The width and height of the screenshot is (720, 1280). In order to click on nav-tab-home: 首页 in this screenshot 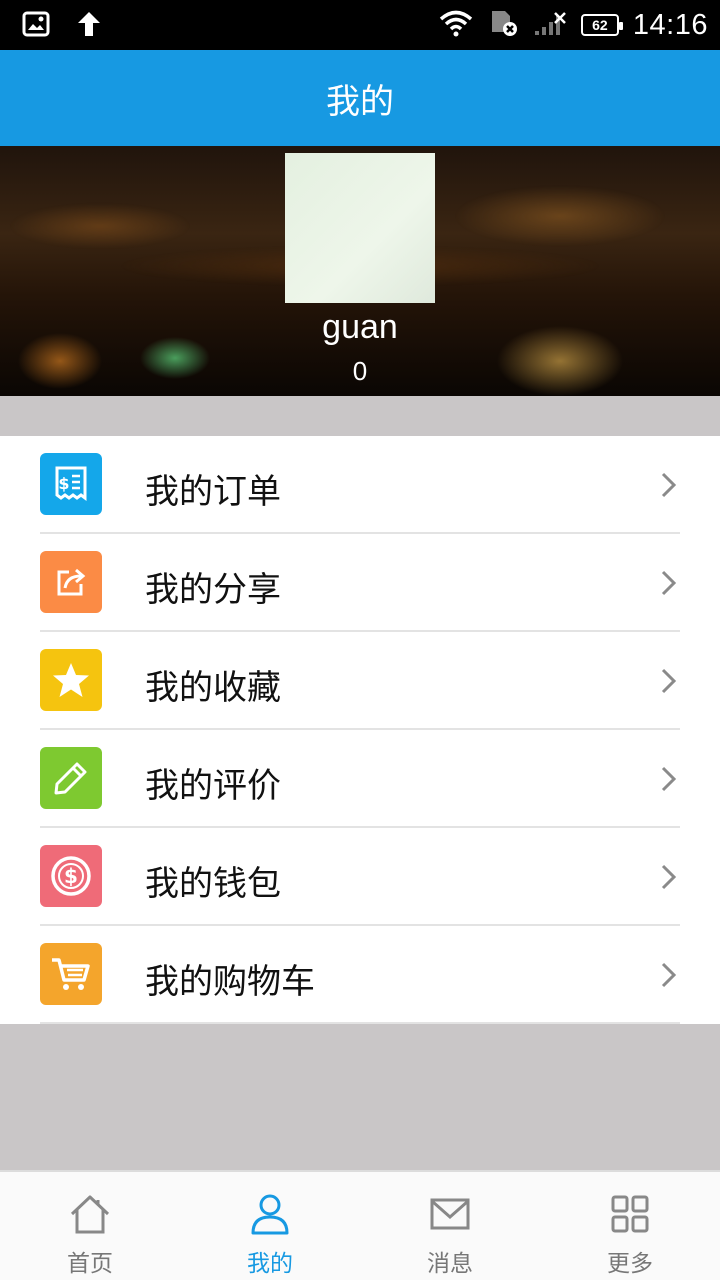, I will do `click(90, 1226)`.